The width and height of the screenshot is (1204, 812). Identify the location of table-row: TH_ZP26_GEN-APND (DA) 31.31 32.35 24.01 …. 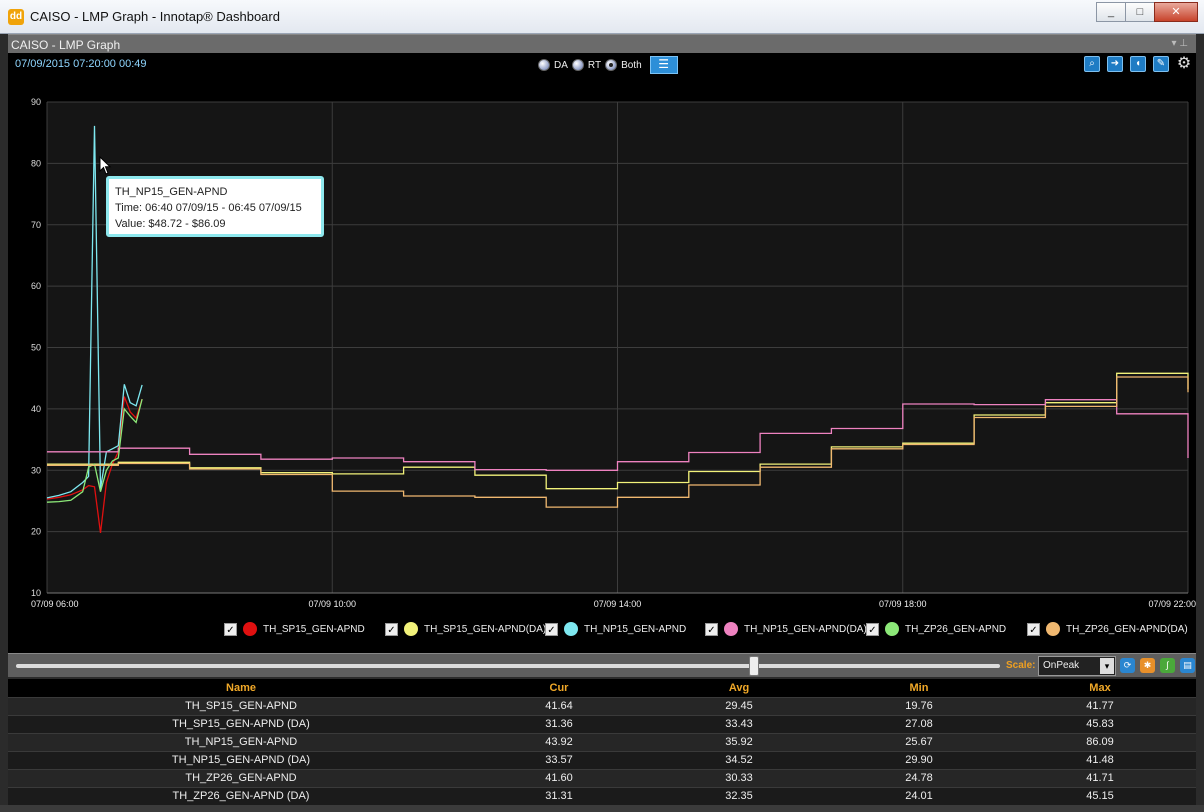
(602, 795).